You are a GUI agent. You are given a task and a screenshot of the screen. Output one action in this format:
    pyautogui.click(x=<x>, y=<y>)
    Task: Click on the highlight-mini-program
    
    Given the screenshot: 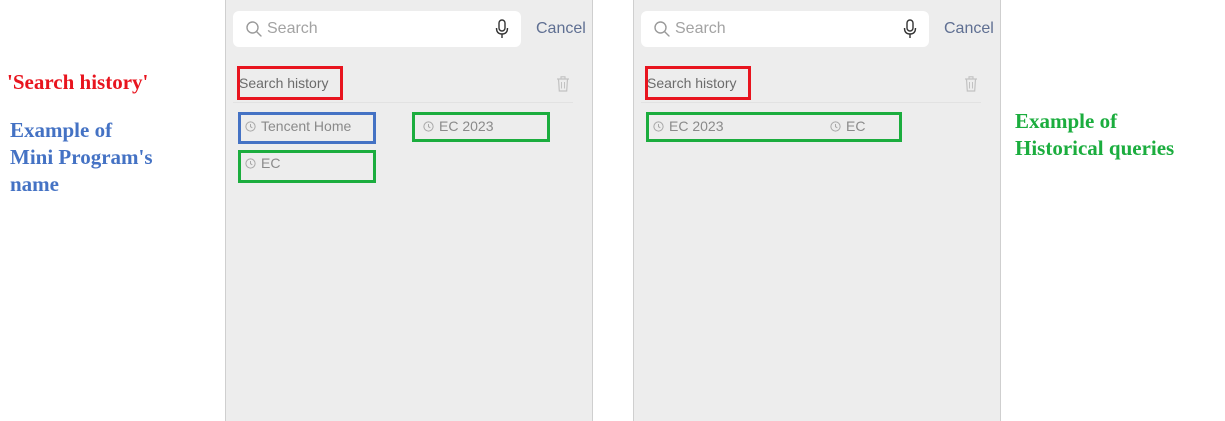 What is the action you would take?
    pyautogui.click(x=307, y=128)
    